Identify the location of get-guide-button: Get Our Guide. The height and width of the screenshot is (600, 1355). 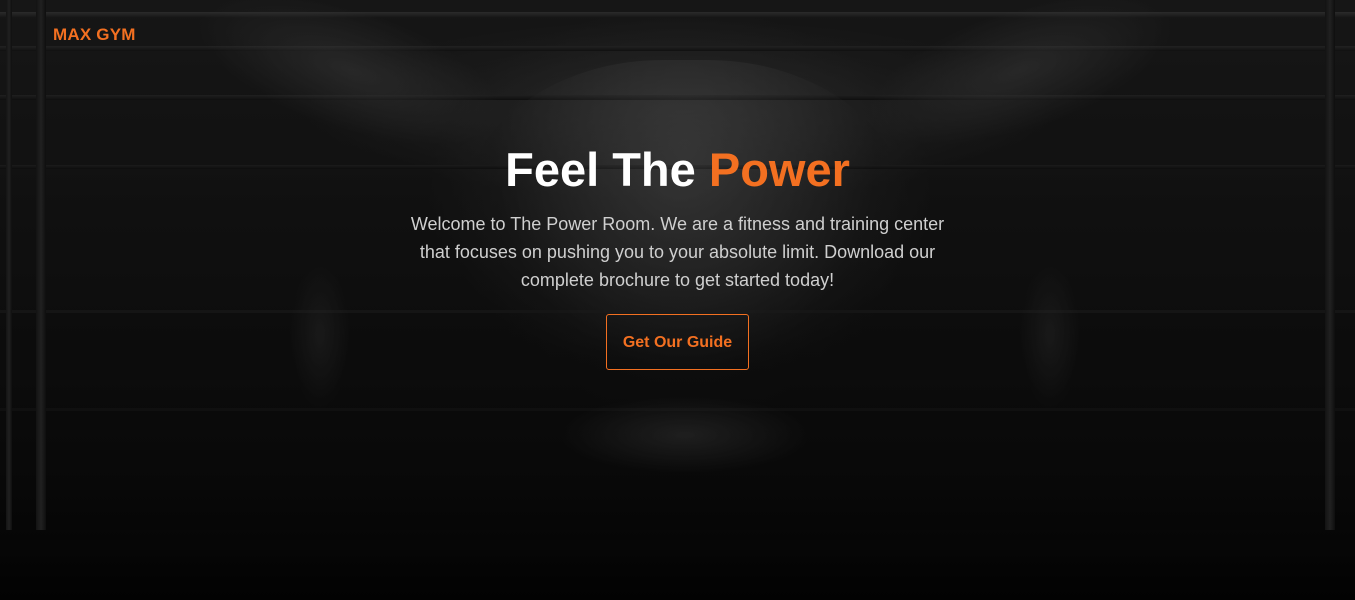
(677, 342).